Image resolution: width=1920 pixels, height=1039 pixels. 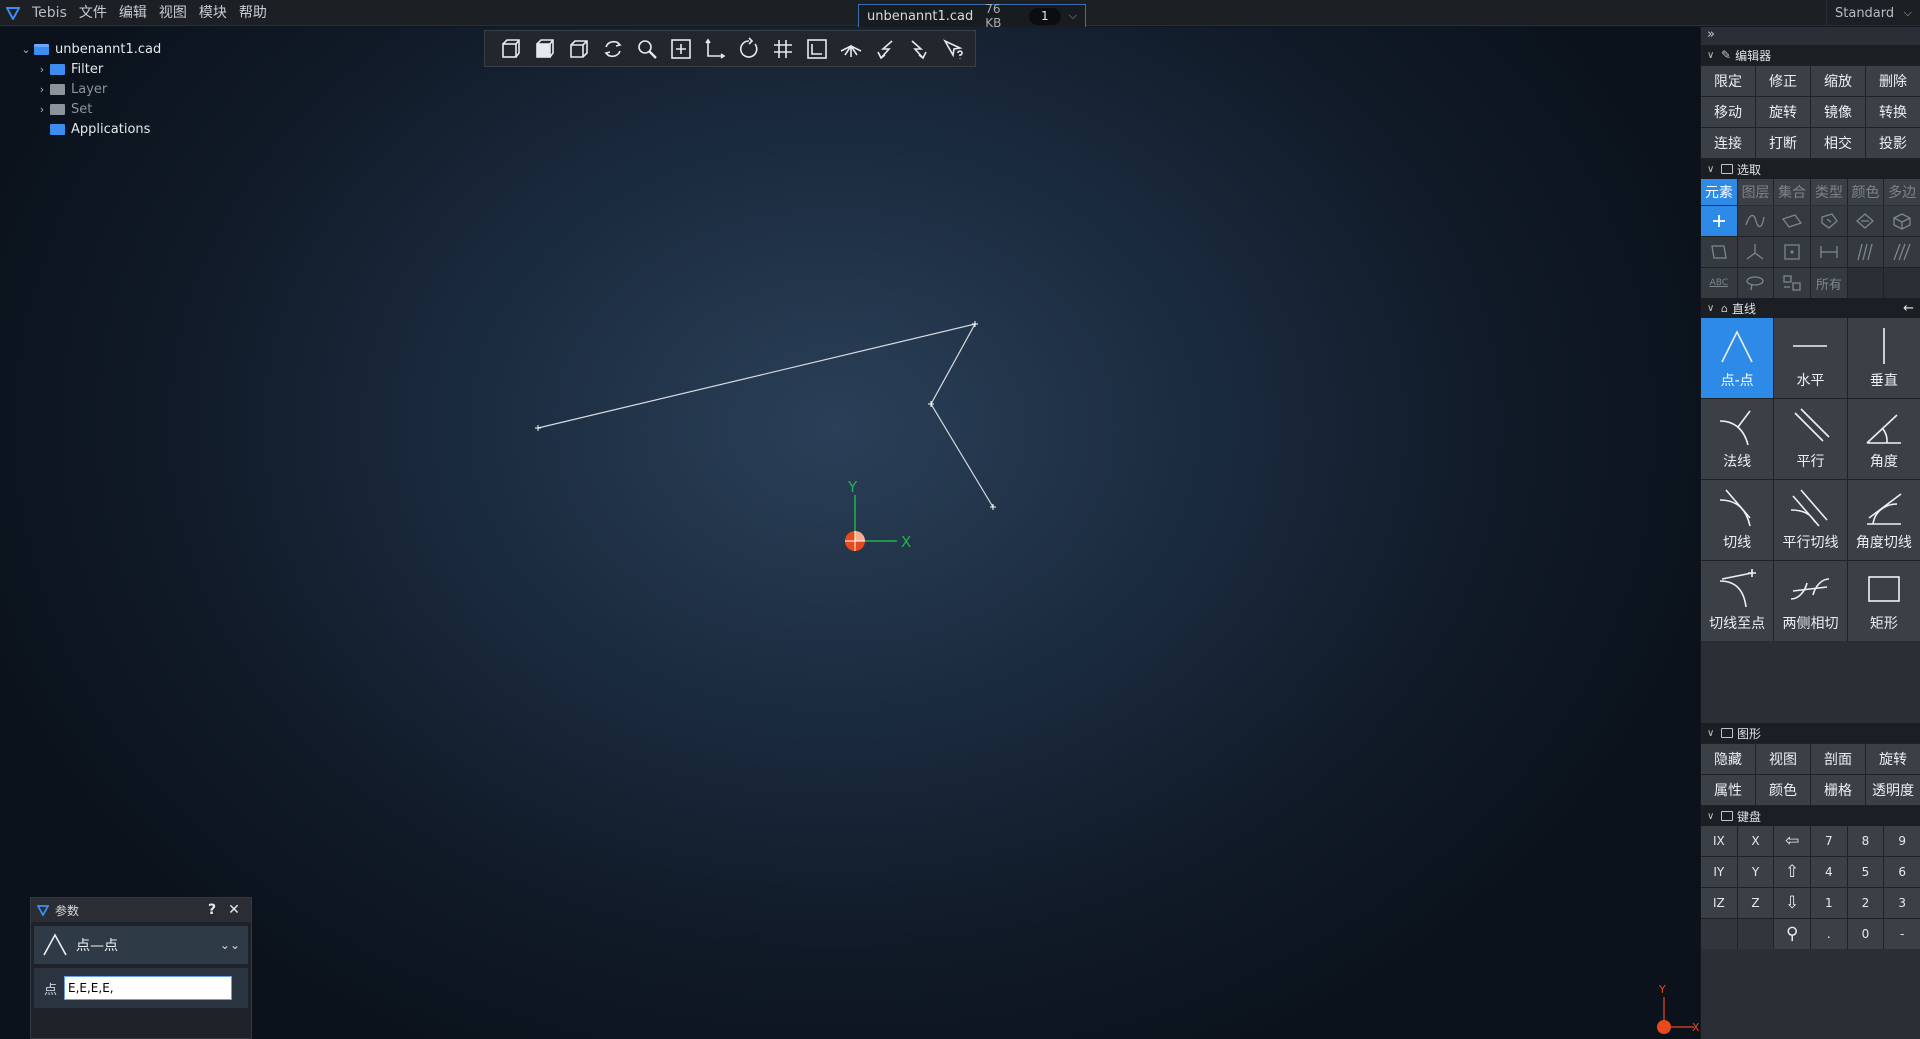 I want to click on key-6: 6, so click(x=1902, y=872).